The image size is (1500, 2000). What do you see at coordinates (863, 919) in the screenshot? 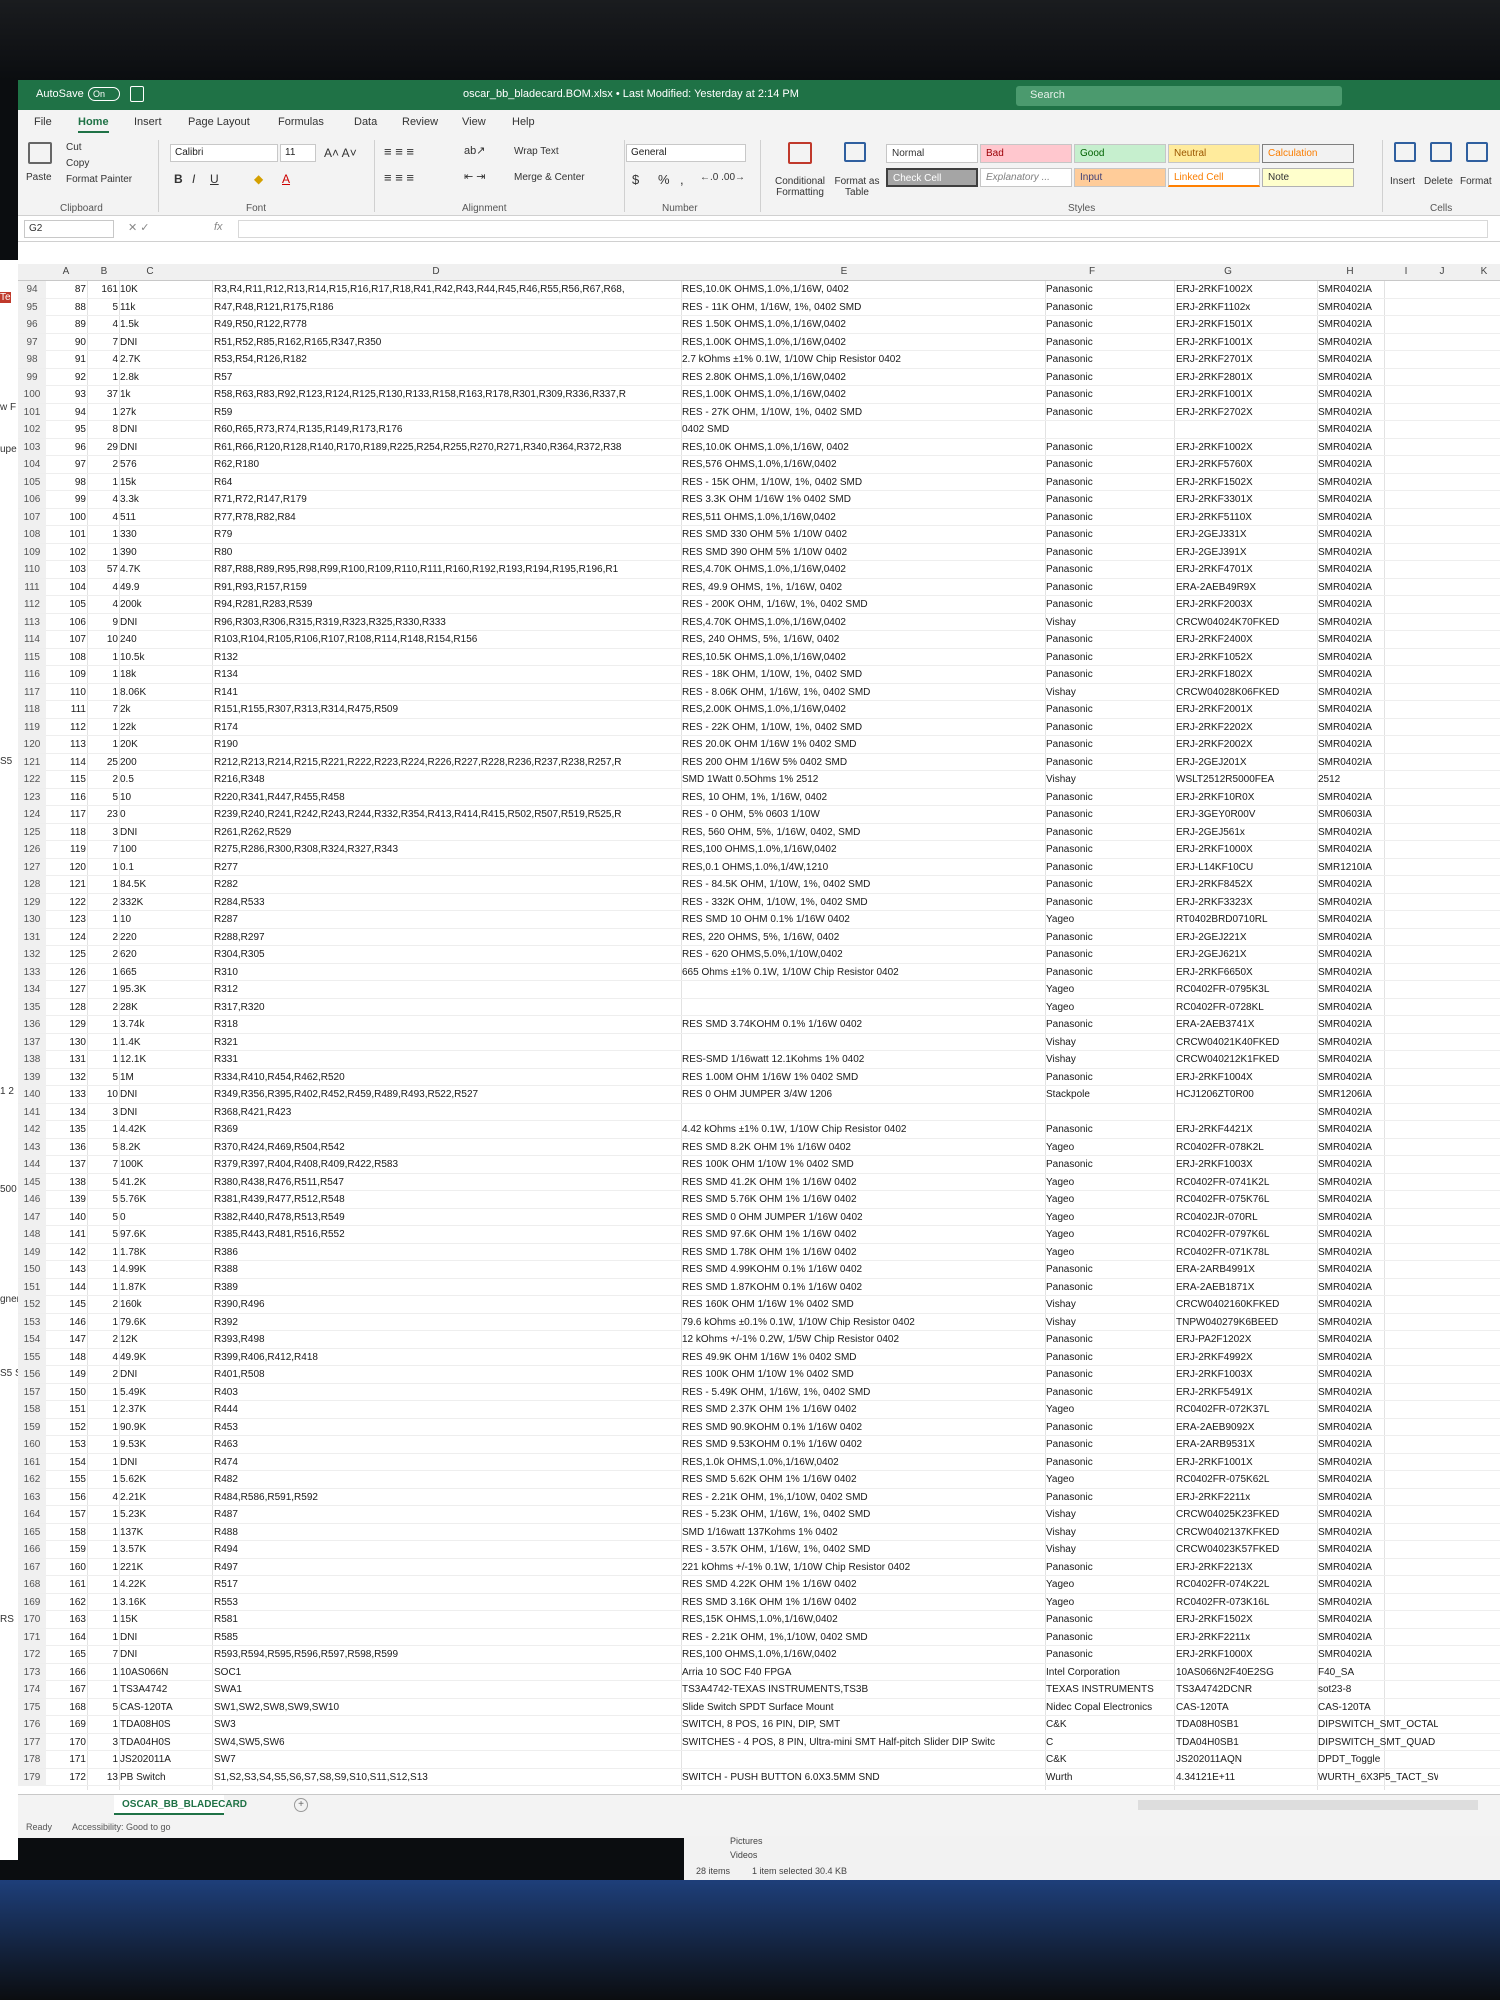
I see `cell-e: RES SMD 10 OHM 0.1% 1/16W 0402` at bounding box center [863, 919].